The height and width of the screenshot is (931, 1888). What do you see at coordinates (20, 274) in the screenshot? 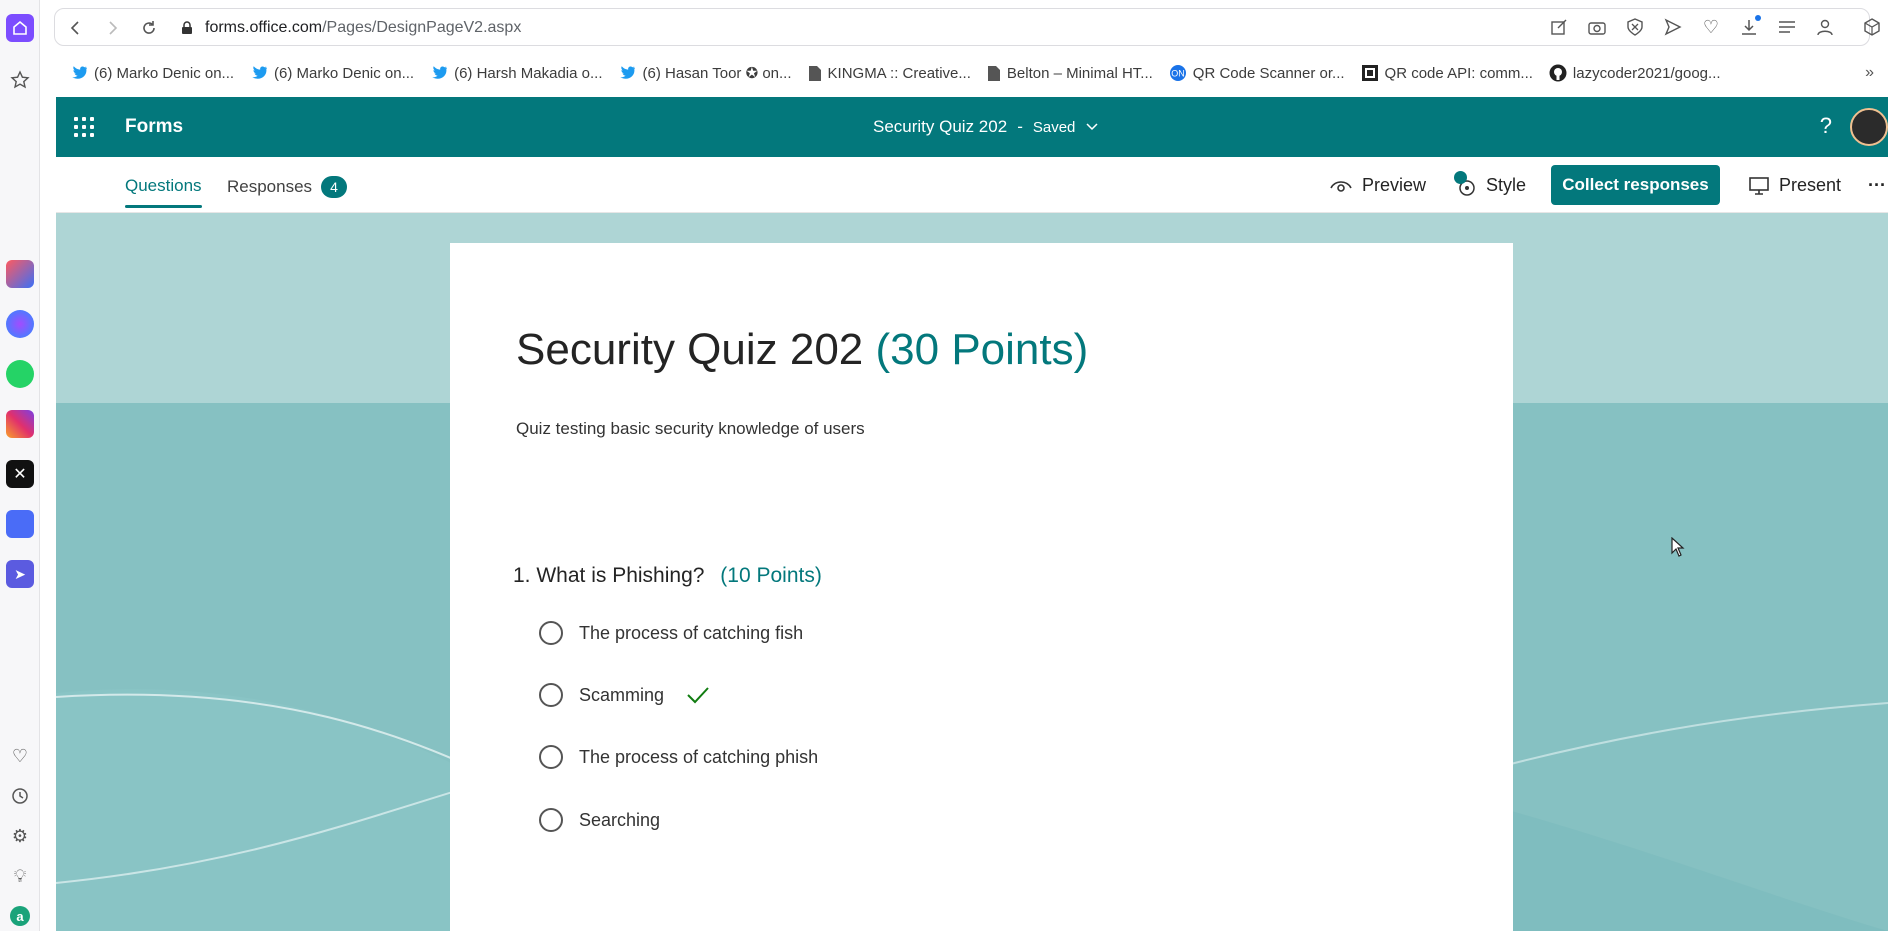
I see `aria-app-icon` at bounding box center [20, 274].